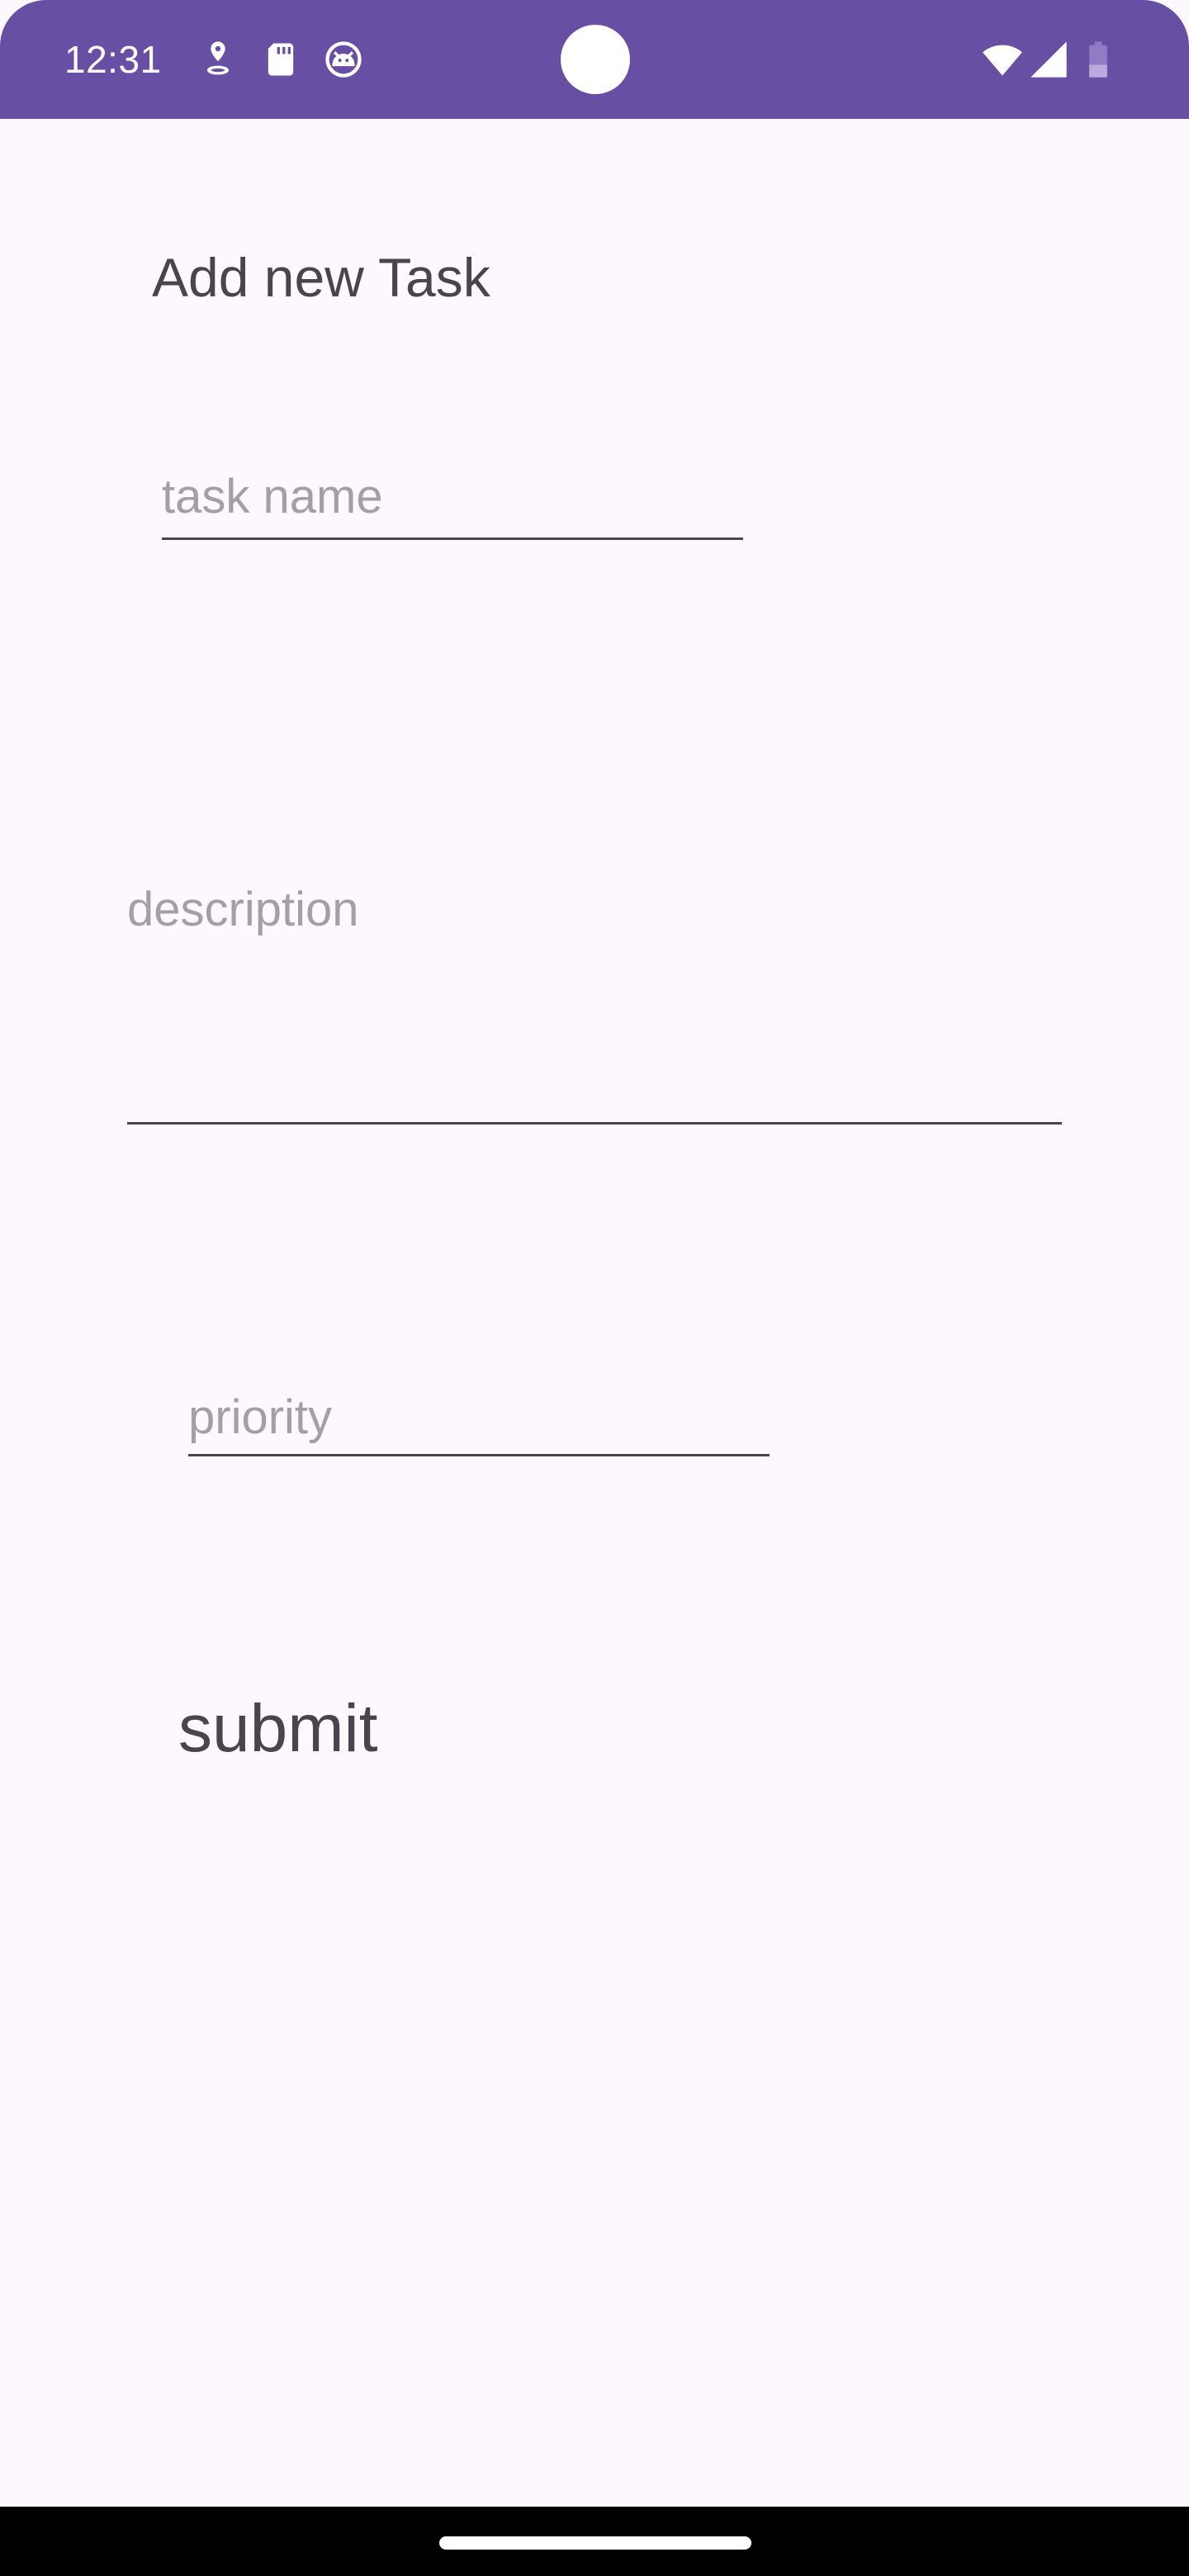  I want to click on priority-input, so click(479, 1417).